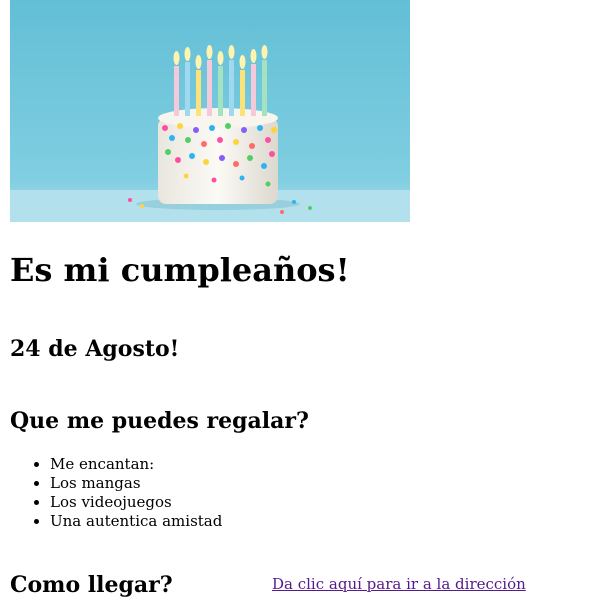 This screenshot has width=589, height=616. What do you see at coordinates (136, 464) in the screenshot?
I see `list-item: Me encantan:` at bounding box center [136, 464].